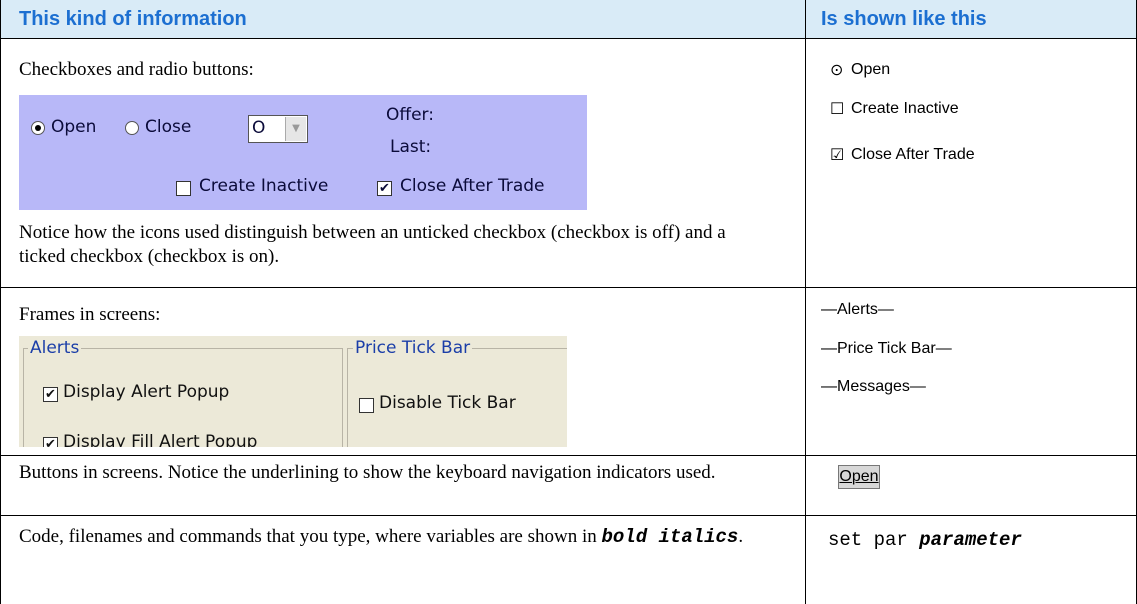 The width and height of the screenshot is (1137, 604). I want to click on close-after-trade-label: Close After Trade, so click(472, 186).